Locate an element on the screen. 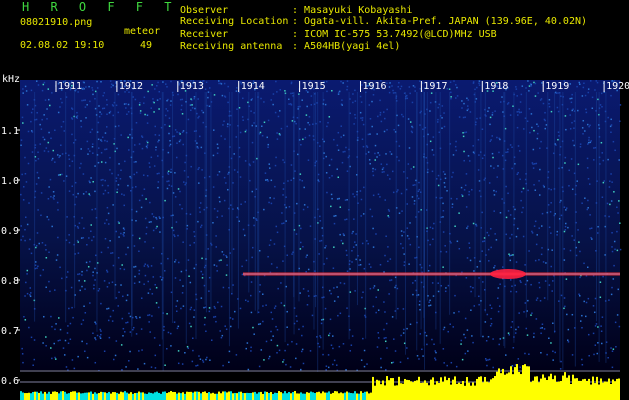 The height and width of the screenshot is (400, 629). y-tick-label: 0.6 is located at coordinates (10, 381).